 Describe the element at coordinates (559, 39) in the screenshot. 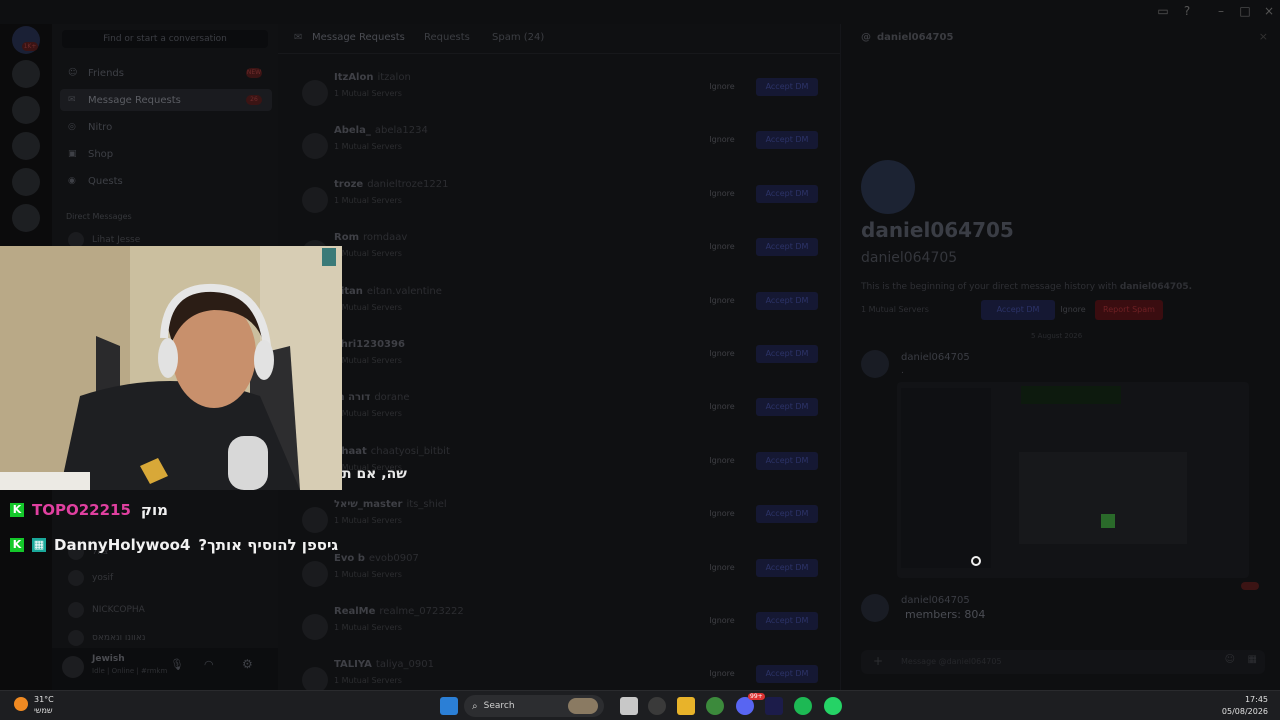

I see `tab-bar: ✉ Message Requests Requests Spam (24)` at that location.